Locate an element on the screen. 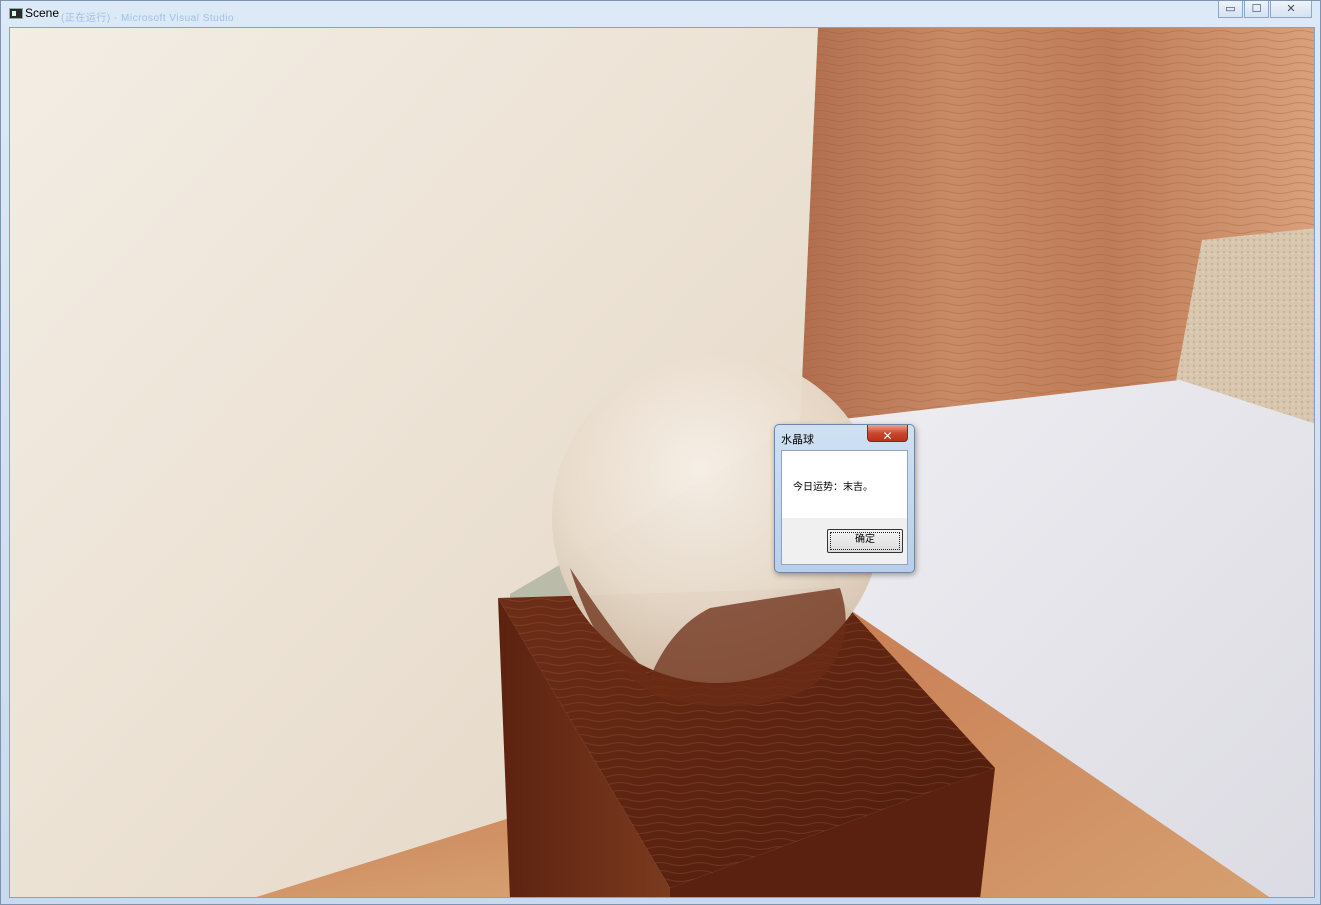 The height and width of the screenshot is (905, 1321). minimize-button: ▭ is located at coordinates (1230, 9).